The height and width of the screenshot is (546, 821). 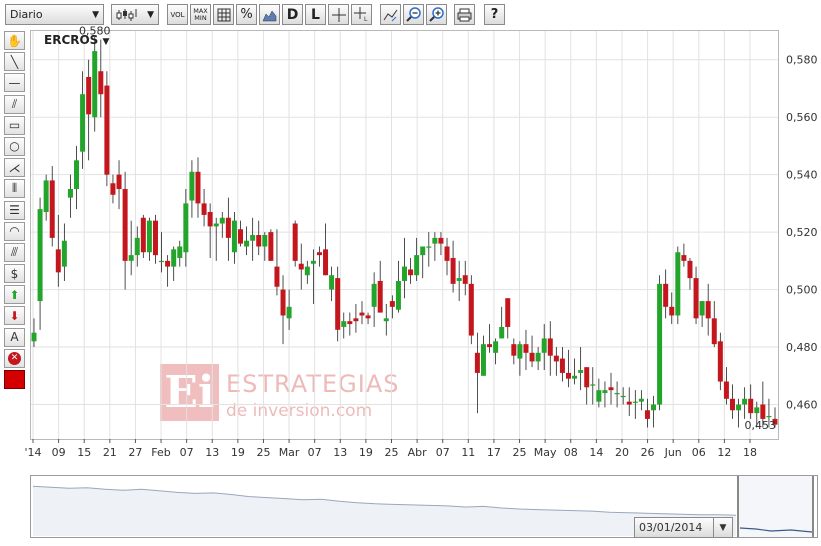 What do you see at coordinates (84, 452) in the screenshot?
I see `x-tick-label: 15` at bounding box center [84, 452].